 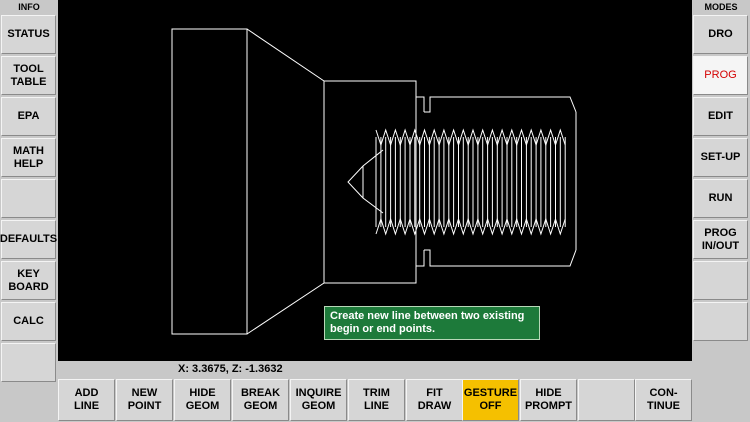 I want to click on modes-panel-header: MODES, so click(x=721, y=7).